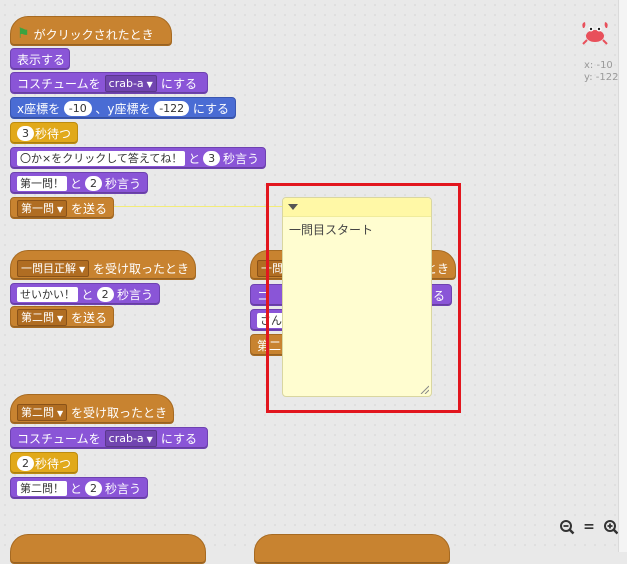 This screenshot has width=627, height=564. What do you see at coordinates (37, 412) in the screenshot?
I see `message-value: 第二問` at bounding box center [37, 412].